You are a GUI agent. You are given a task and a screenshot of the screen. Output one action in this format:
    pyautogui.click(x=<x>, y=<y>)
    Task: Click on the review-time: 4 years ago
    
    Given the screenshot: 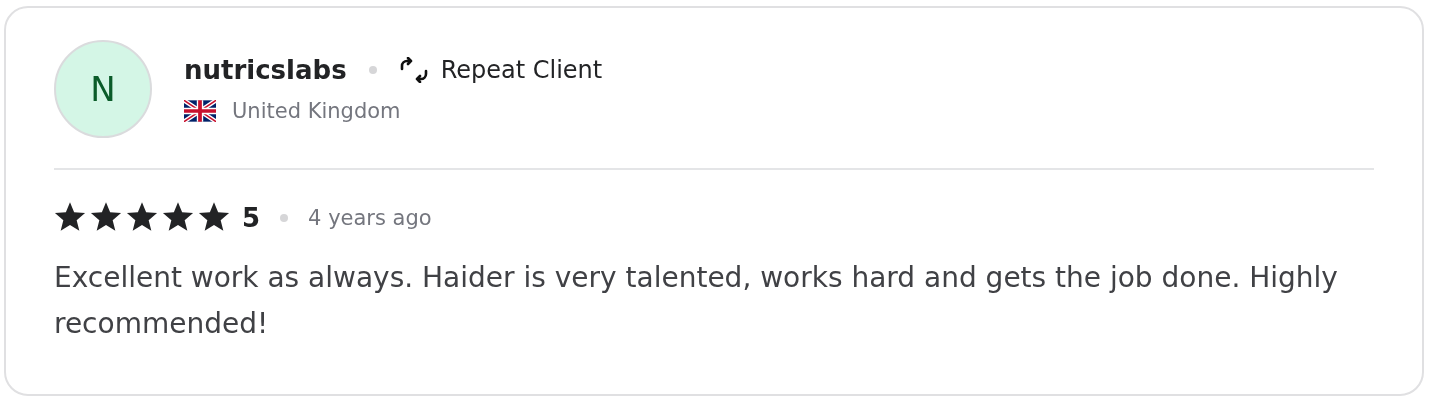 What is the action you would take?
    pyautogui.click(x=370, y=217)
    